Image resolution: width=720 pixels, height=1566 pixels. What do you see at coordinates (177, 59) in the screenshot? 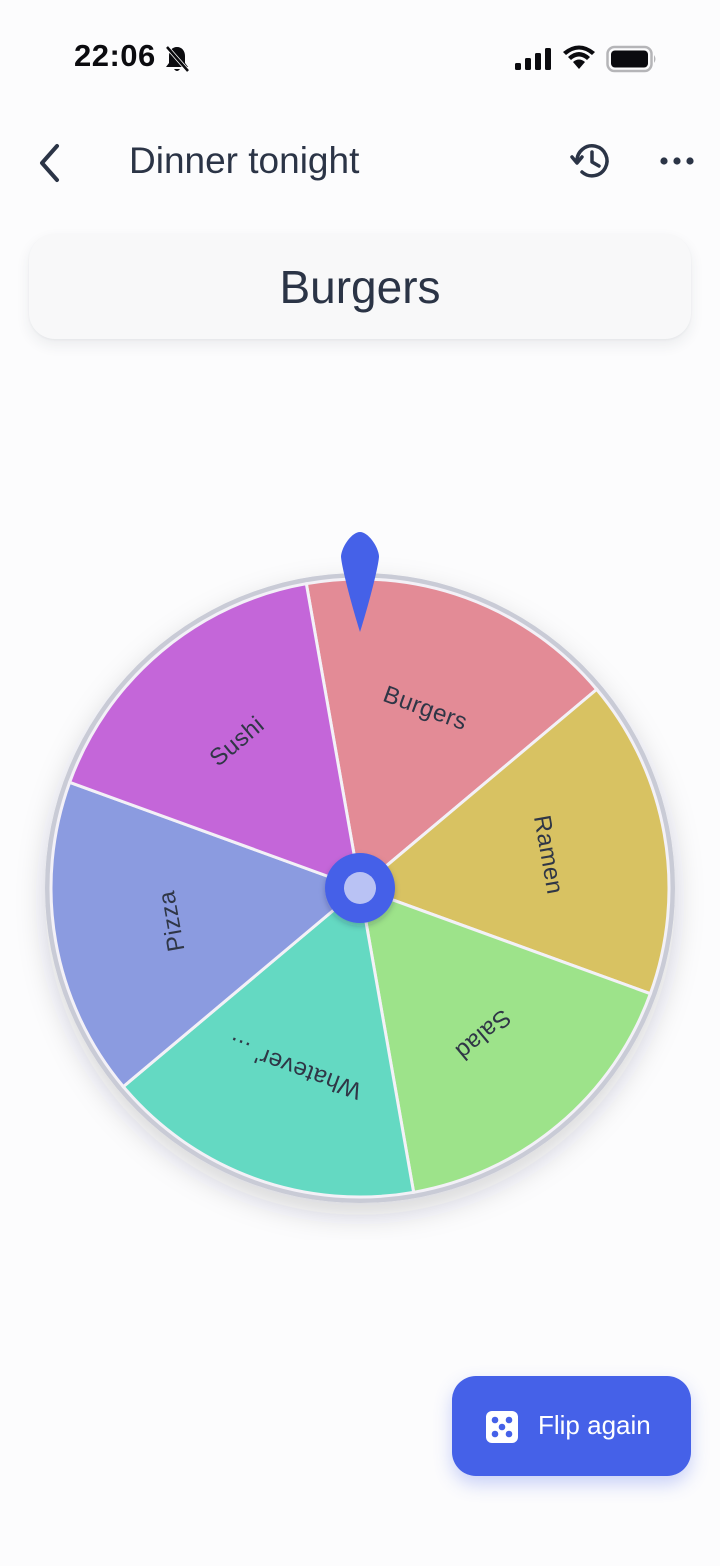
I see `bell-slash-icon` at bounding box center [177, 59].